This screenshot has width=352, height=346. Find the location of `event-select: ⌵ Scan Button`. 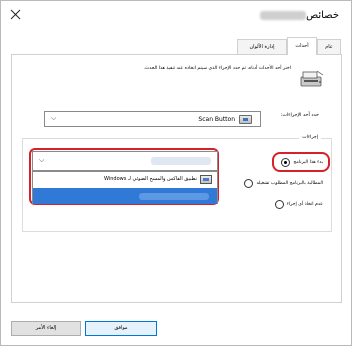

event-select: ⌵ Scan Button is located at coordinates (152, 119).